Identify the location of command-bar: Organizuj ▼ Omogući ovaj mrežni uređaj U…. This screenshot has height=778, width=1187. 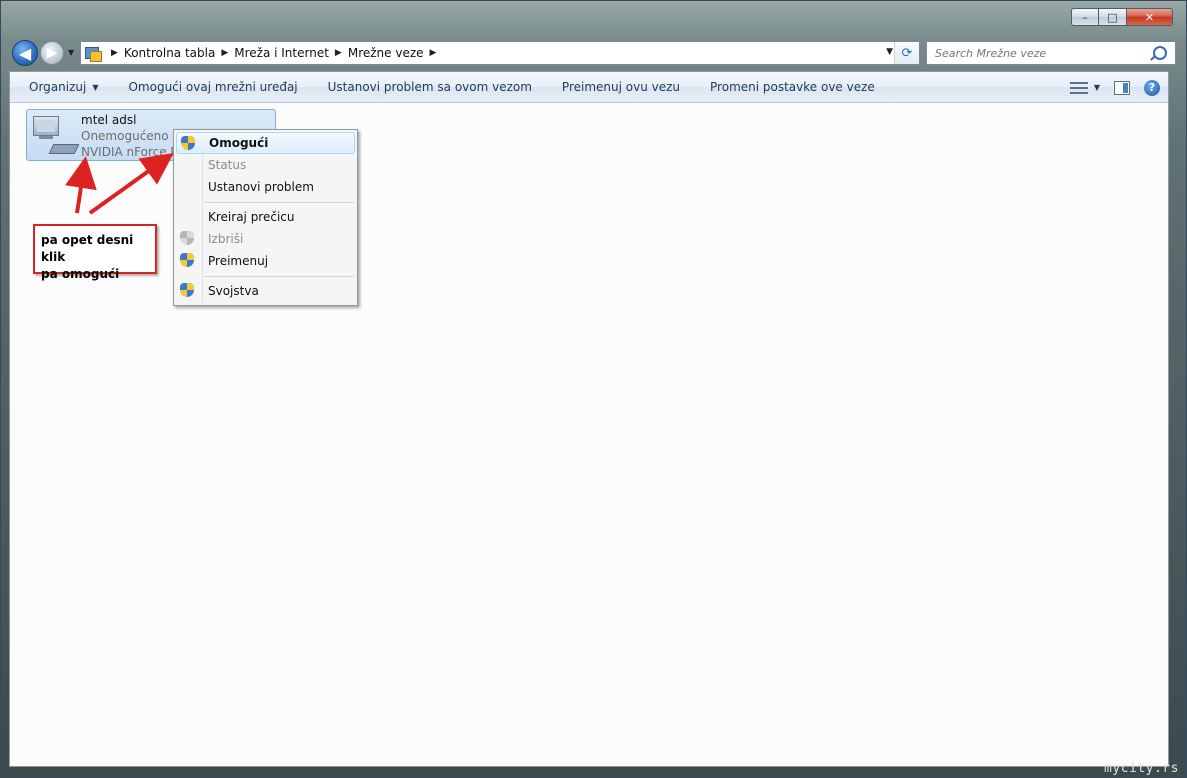
(589, 87).